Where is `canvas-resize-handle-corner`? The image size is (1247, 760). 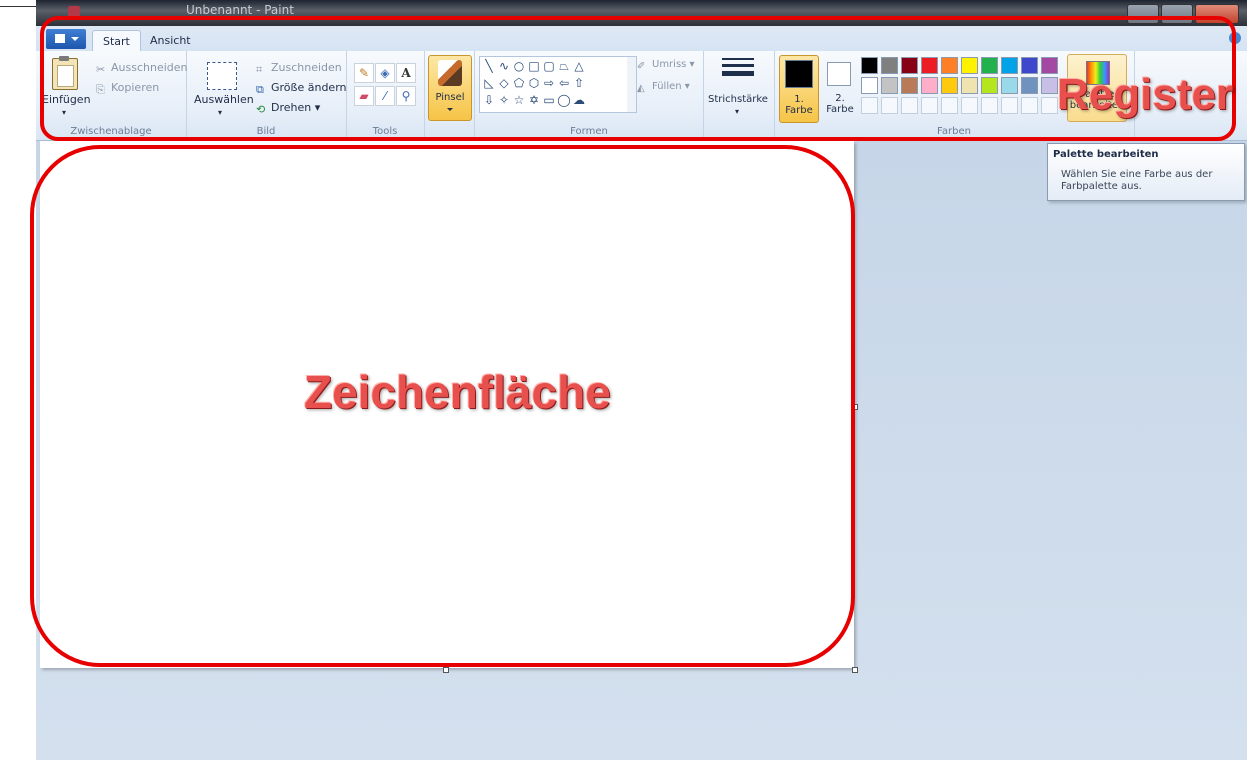 canvas-resize-handle-corner is located at coordinates (855, 670).